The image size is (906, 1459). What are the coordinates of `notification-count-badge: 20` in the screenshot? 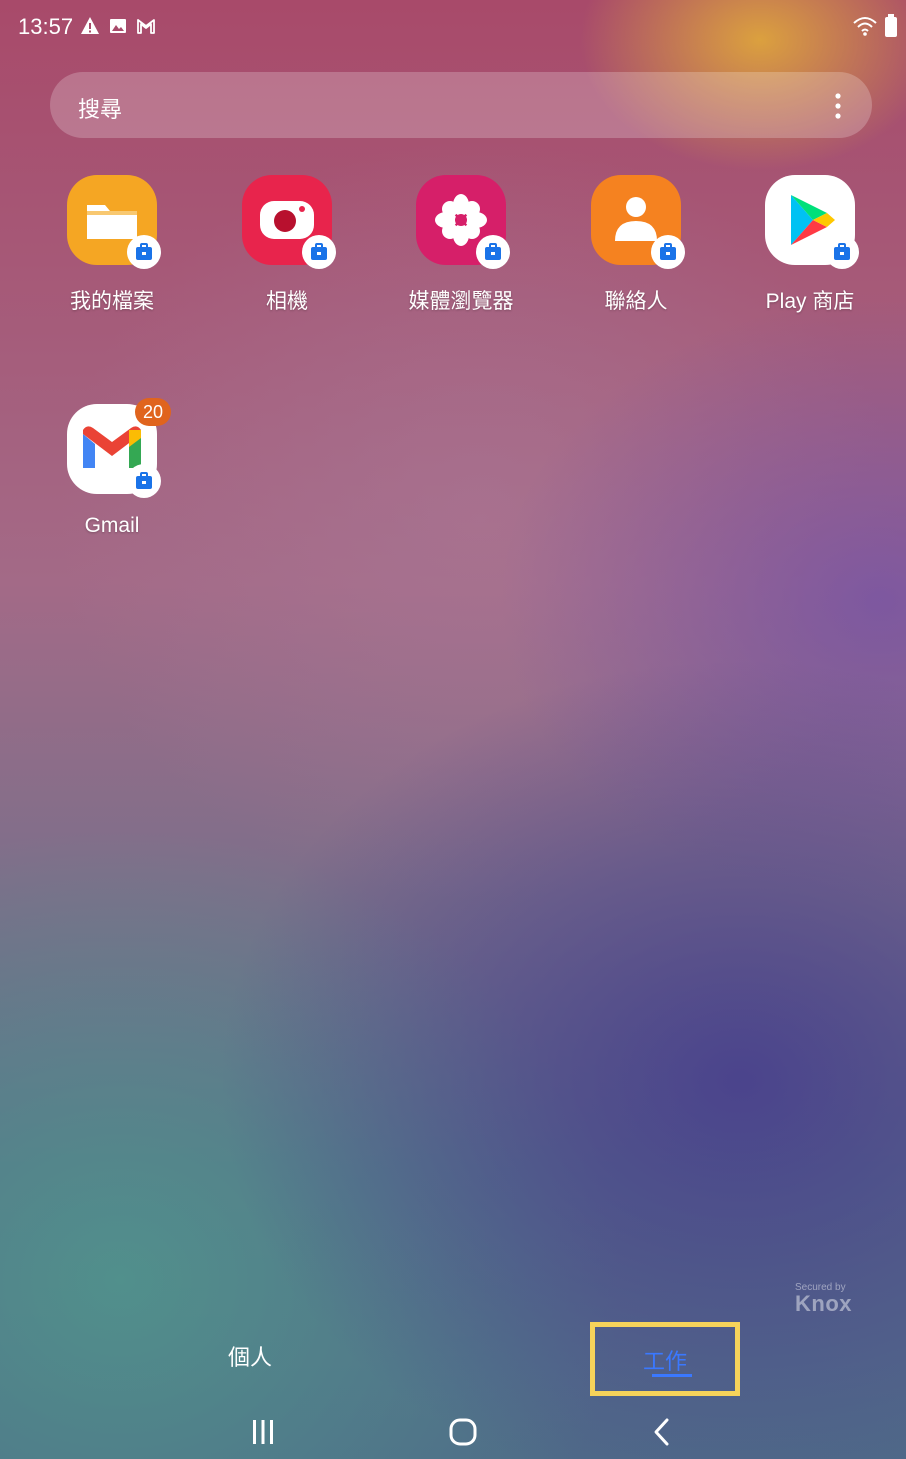 It's located at (153, 412).